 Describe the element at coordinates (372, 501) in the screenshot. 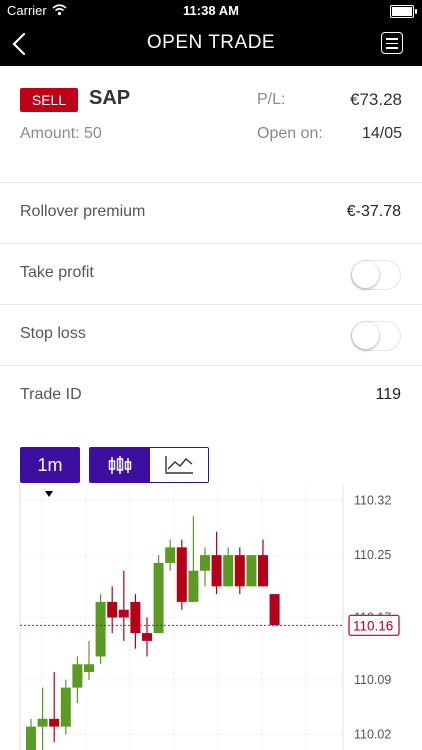

I see `y-tick-label: 110.32` at that location.